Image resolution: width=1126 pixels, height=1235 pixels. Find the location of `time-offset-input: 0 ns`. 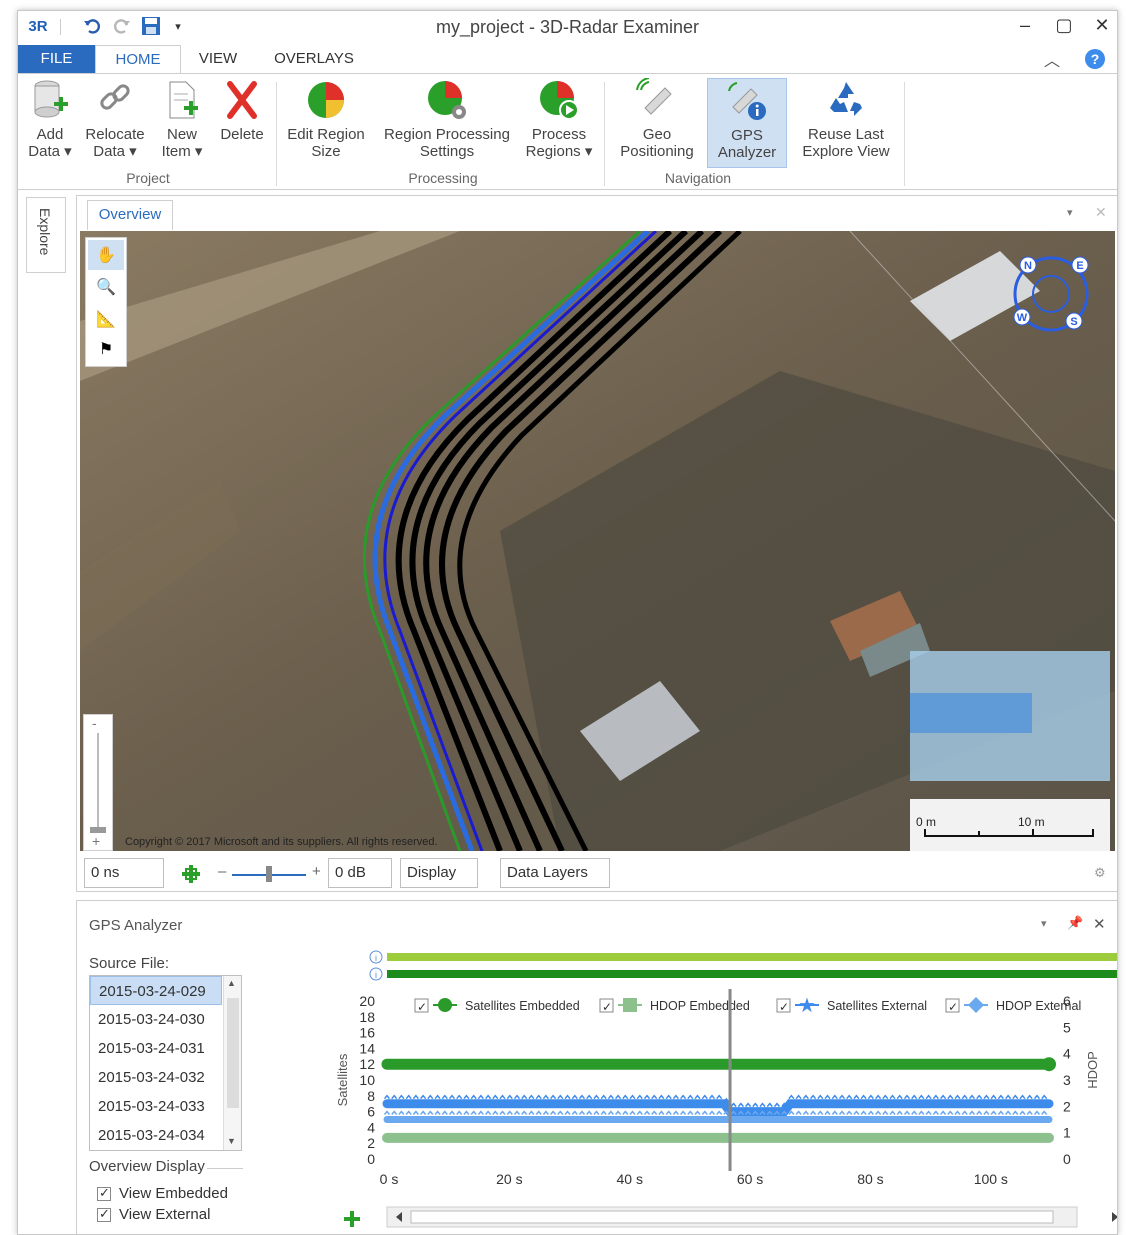

time-offset-input: 0 ns is located at coordinates (124, 873).